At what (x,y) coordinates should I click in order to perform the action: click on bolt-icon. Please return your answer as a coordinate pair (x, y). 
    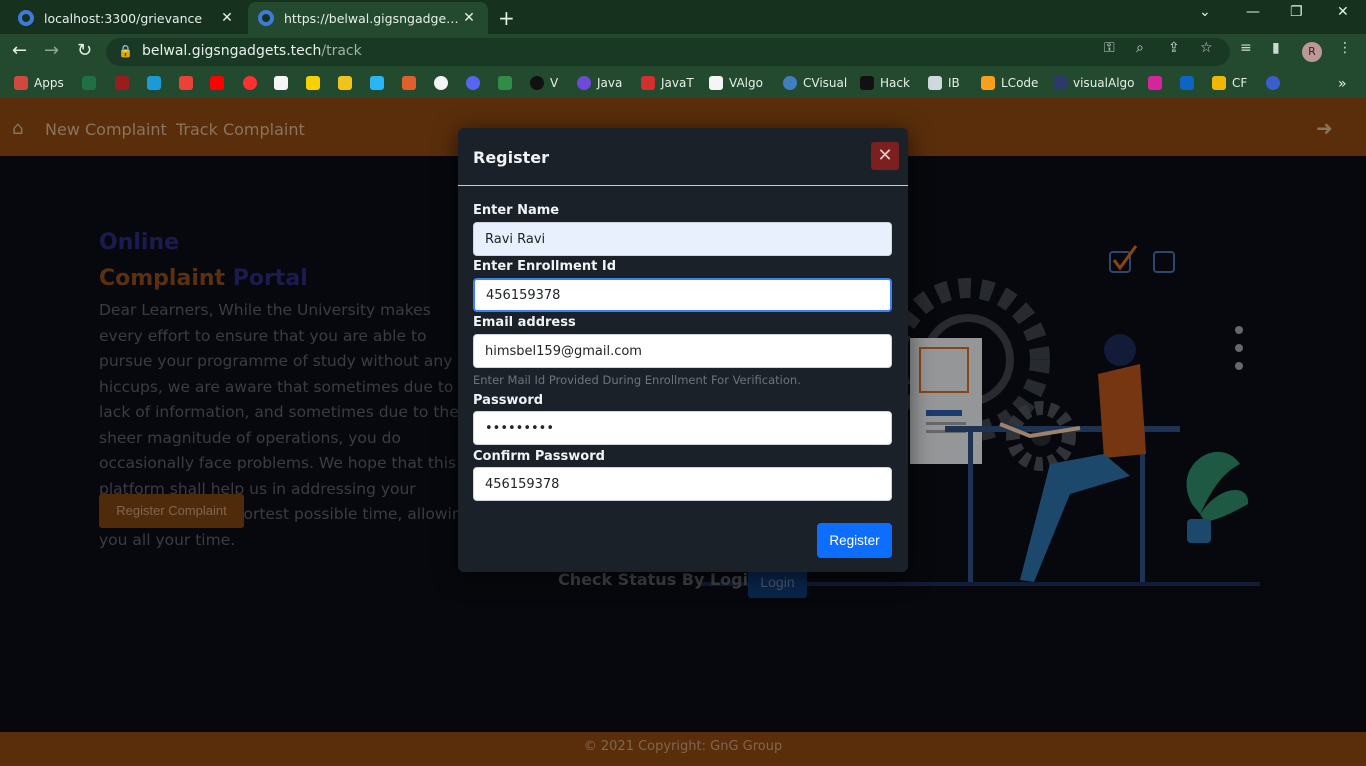
    Looking at the image, I should click on (584, 83).